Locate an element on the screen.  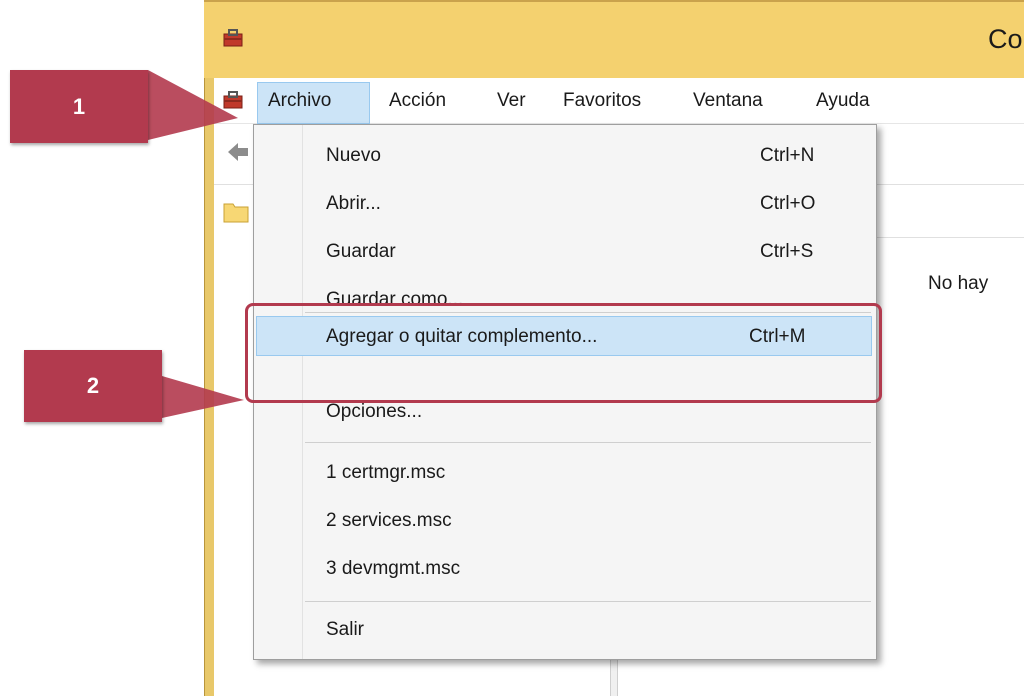
menu-item-recent-3: 3 devmgmt.msc is located at coordinates (393, 569).